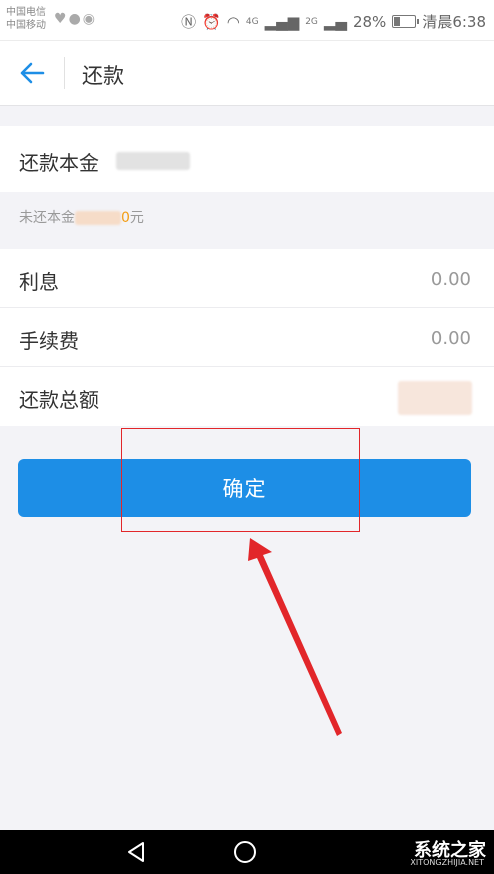  I want to click on watermark-url: XITONGZHIJIA.NET, so click(447, 862).